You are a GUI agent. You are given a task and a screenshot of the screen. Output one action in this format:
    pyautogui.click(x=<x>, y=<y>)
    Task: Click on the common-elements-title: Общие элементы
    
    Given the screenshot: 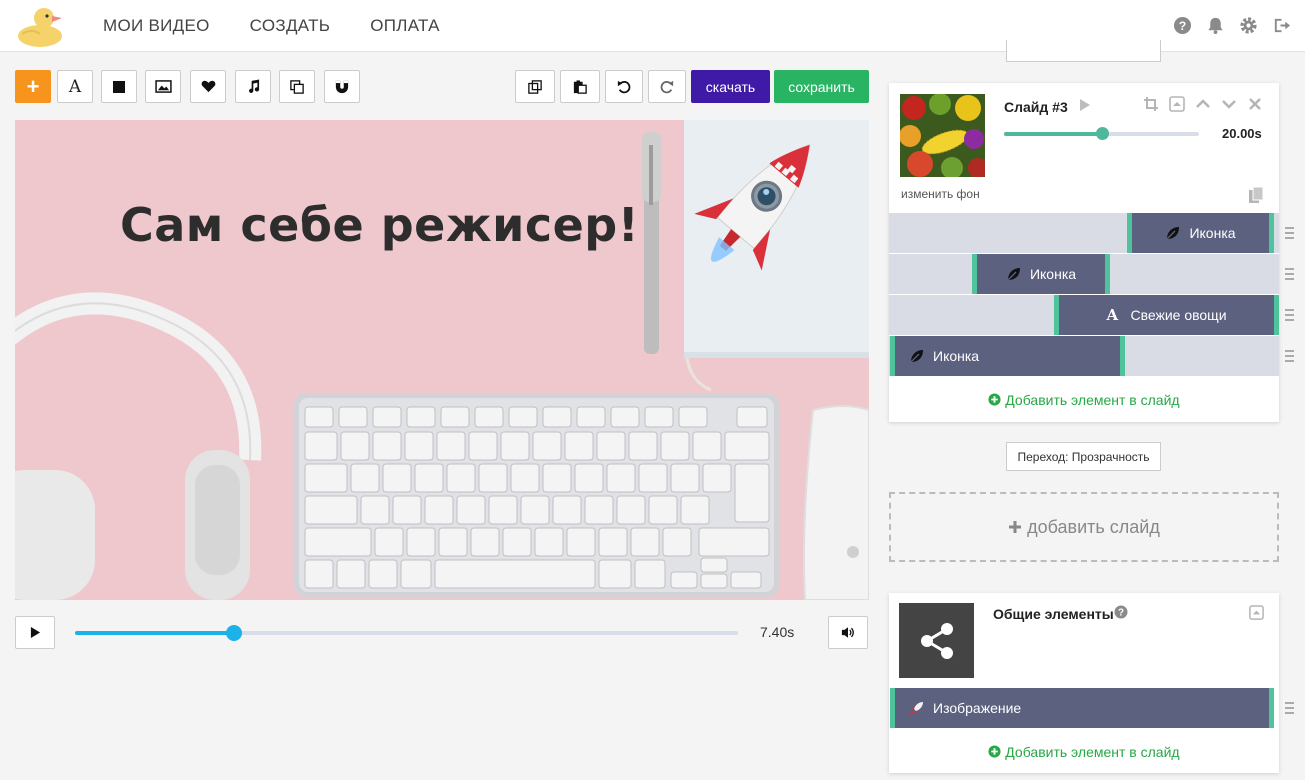 What is the action you would take?
    pyautogui.click(x=1053, y=614)
    